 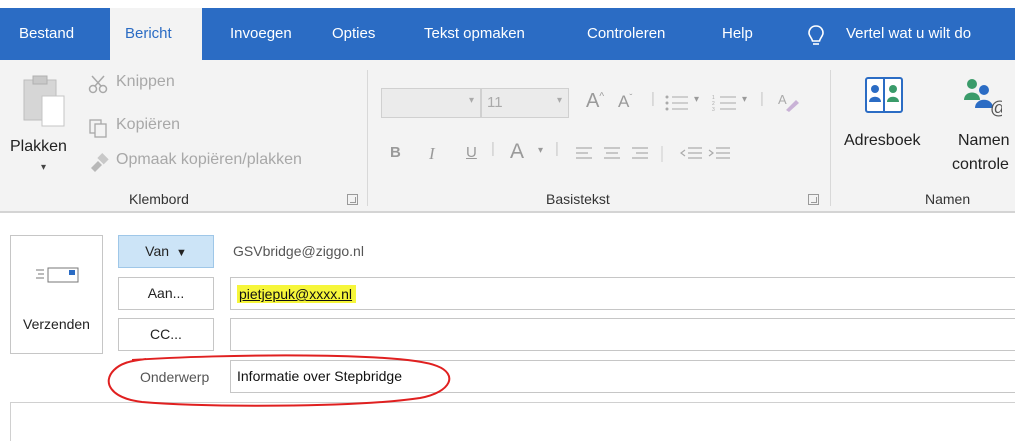 What do you see at coordinates (175, 377) in the screenshot?
I see `subject-label: Onderwerp` at bounding box center [175, 377].